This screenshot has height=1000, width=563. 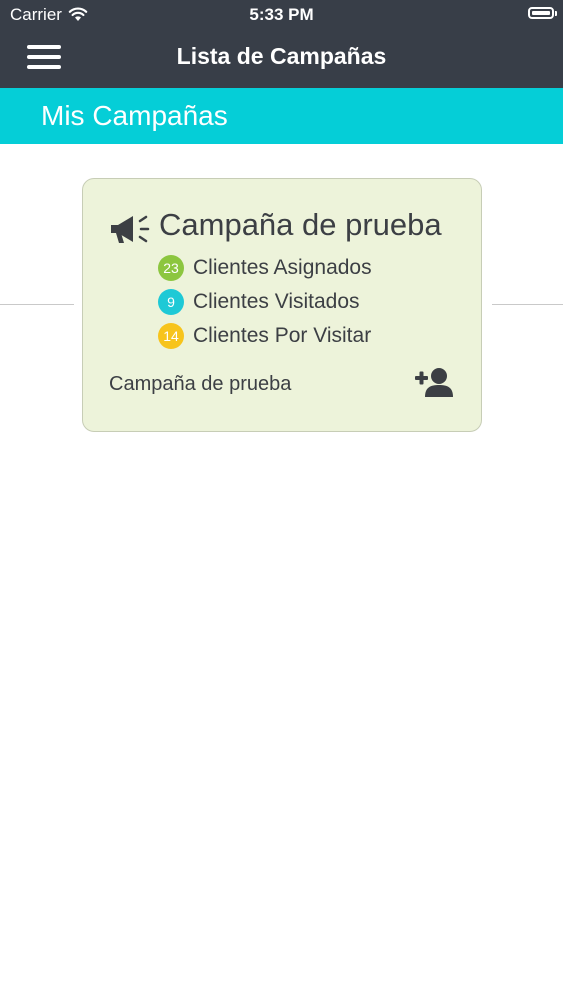 I want to click on top-bar: Carrier 5:33 PM Lista de Campañas, so click(x=281, y=44).